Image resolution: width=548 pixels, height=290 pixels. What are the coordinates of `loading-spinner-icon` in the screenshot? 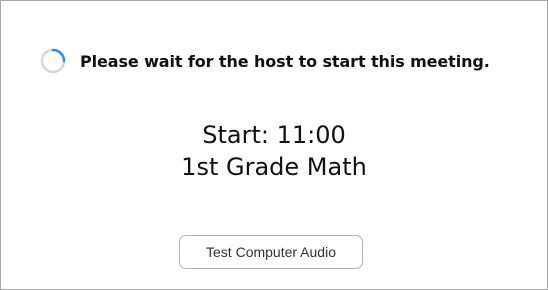 It's located at (53, 61).